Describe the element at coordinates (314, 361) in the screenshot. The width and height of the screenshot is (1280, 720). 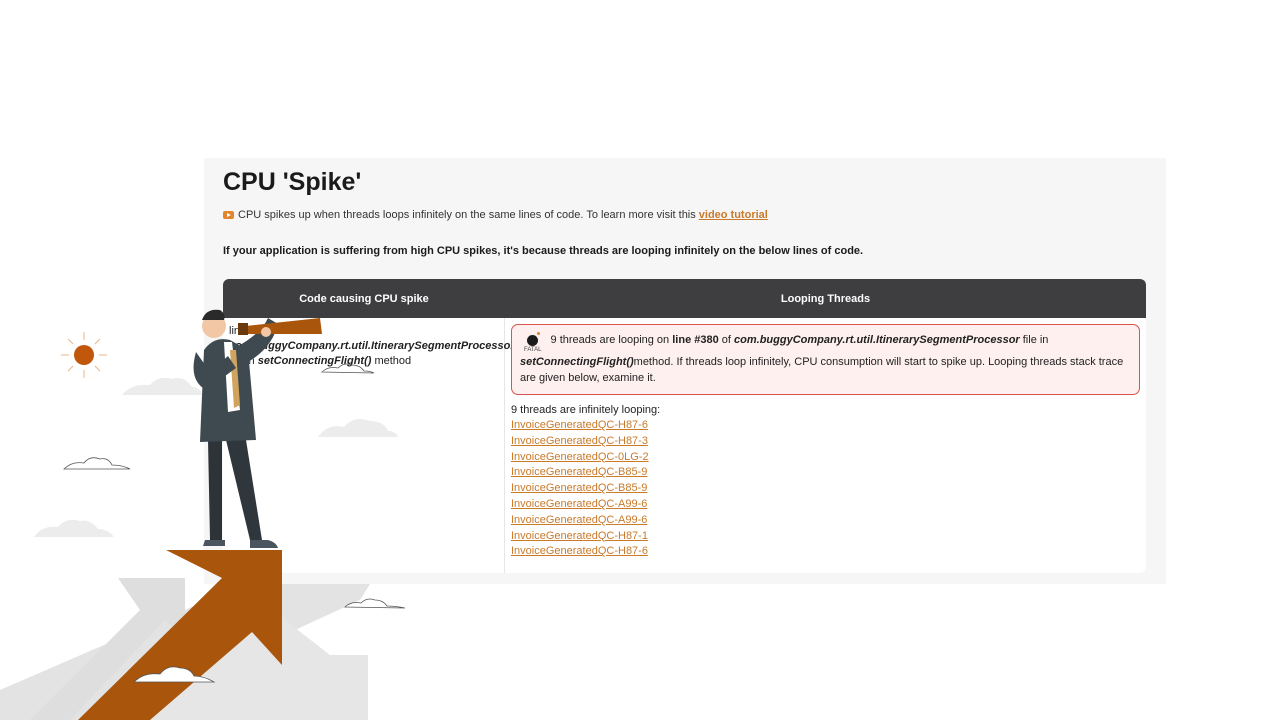
I see `code-method-name: setConnectingFlight()` at that location.